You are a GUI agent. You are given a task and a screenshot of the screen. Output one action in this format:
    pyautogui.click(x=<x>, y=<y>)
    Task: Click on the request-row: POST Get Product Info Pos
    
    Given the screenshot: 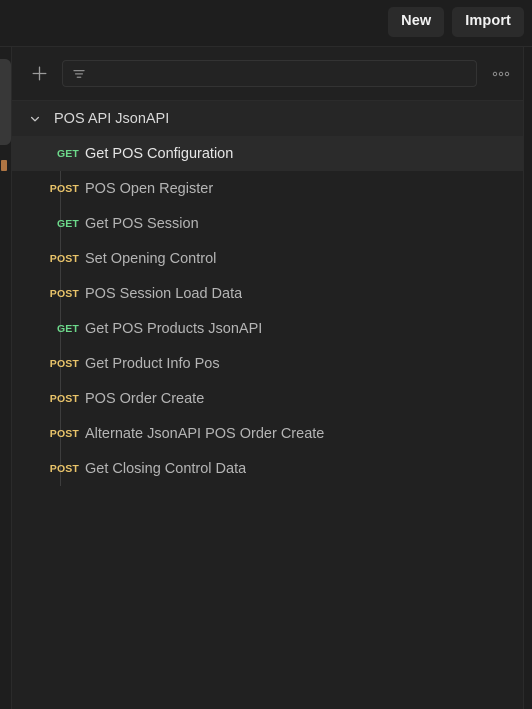 What is the action you would take?
    pyautogui.click(x=267, y=363)
    